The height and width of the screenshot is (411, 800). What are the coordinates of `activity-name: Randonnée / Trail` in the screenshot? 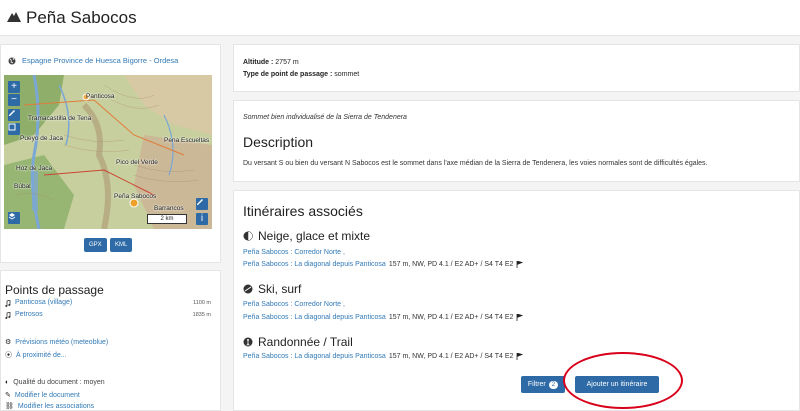 It's located at (305, 342).